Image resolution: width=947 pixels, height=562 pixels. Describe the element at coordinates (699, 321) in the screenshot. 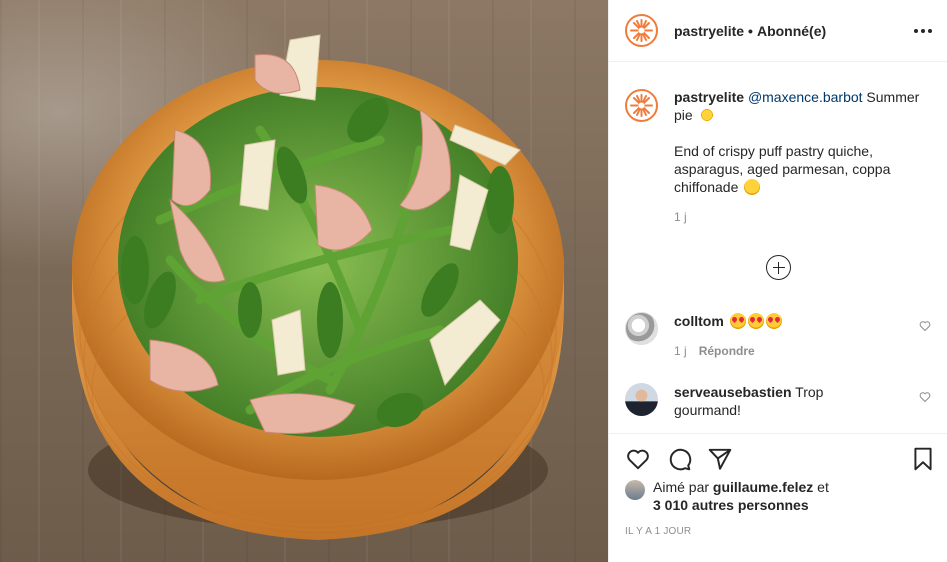

I see `comment-username: colltom` at that location.